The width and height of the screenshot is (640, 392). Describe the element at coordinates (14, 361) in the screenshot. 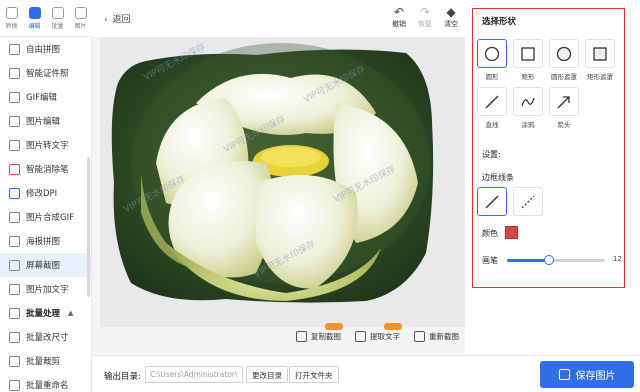

I see `crop-icon` at that location.